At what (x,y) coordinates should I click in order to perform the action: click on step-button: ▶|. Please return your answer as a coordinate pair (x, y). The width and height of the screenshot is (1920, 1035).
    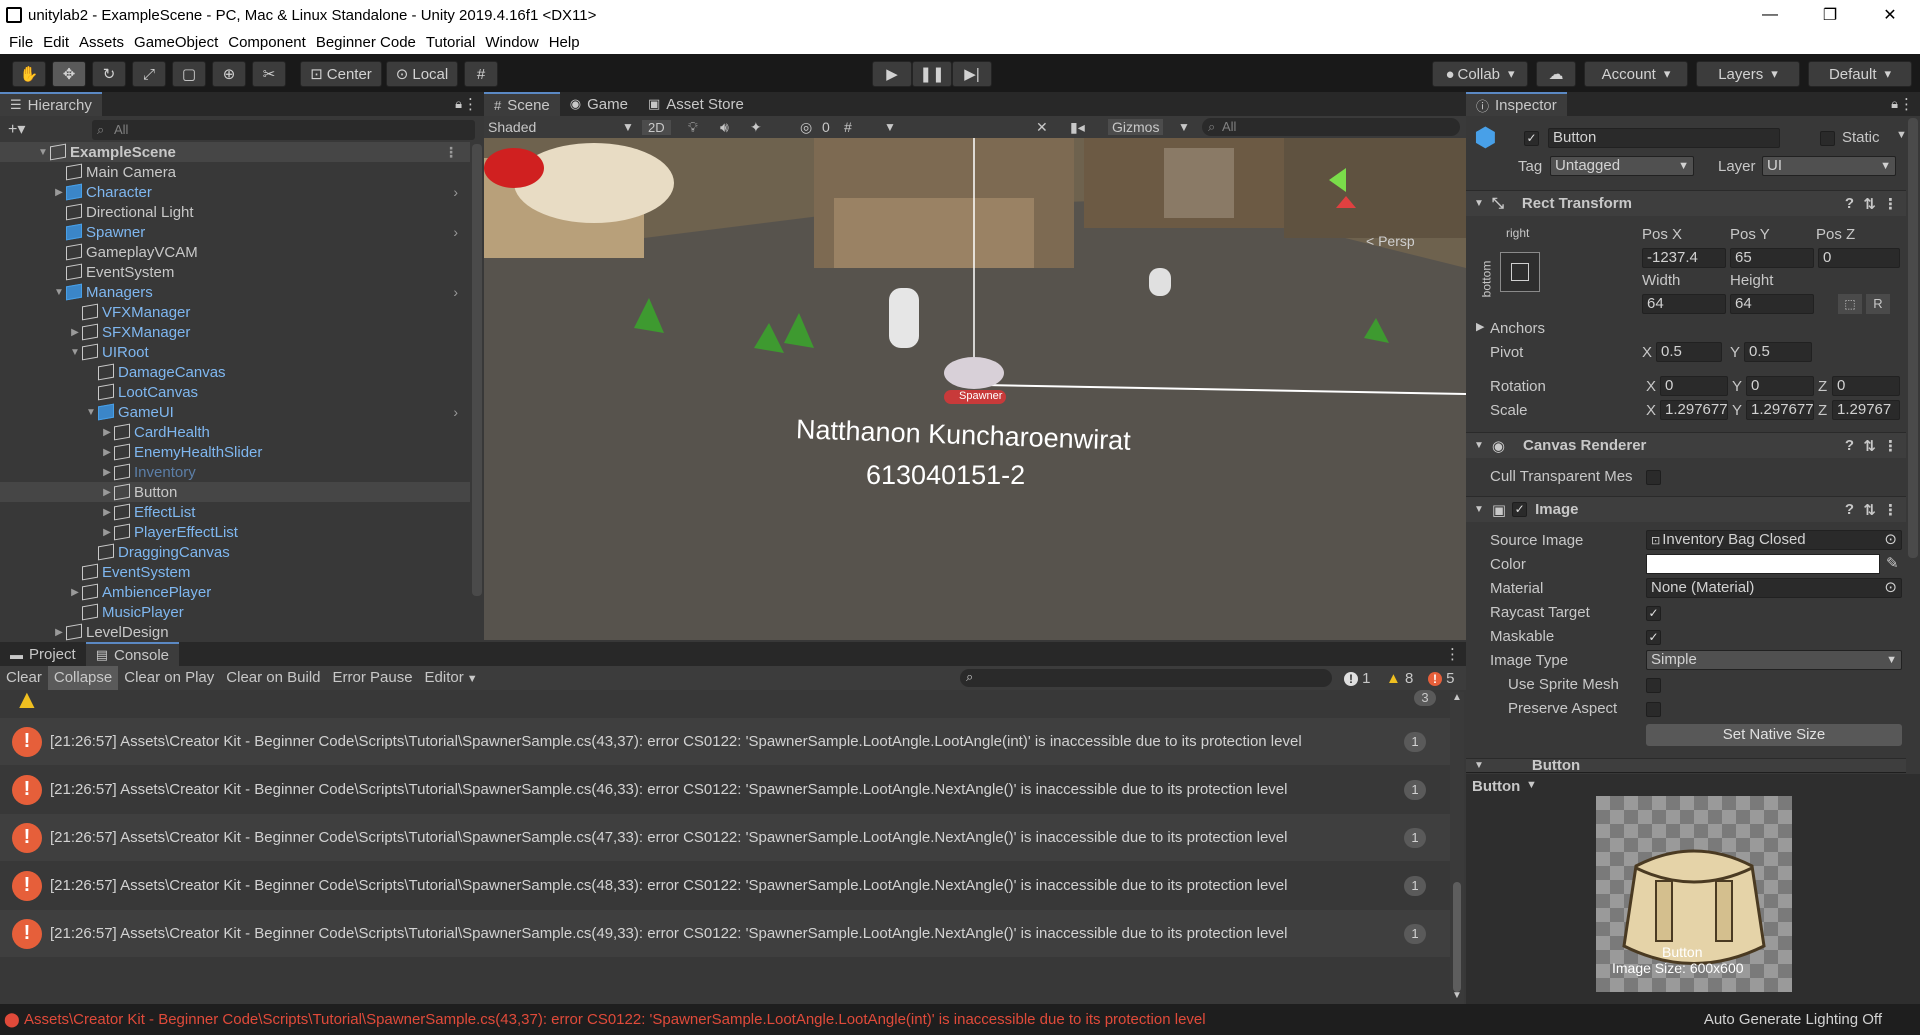
    Looking at the image, I should click on (972, 74).